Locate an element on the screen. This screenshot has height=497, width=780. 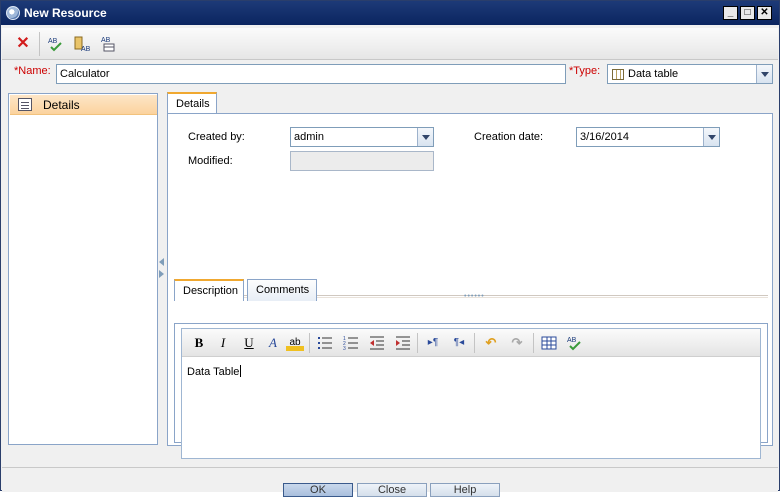
dialog-footer: OK Close Help is located at coordinates (390, 482).